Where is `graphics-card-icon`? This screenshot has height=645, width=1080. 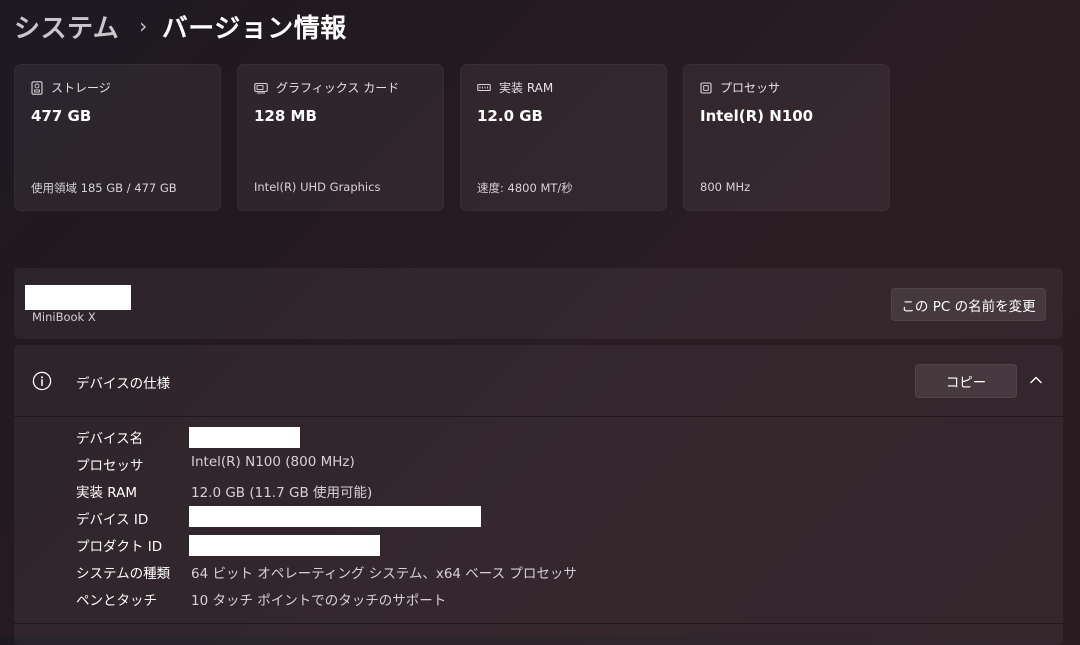 graphics-card-icon is located at coordinates (261, 87).